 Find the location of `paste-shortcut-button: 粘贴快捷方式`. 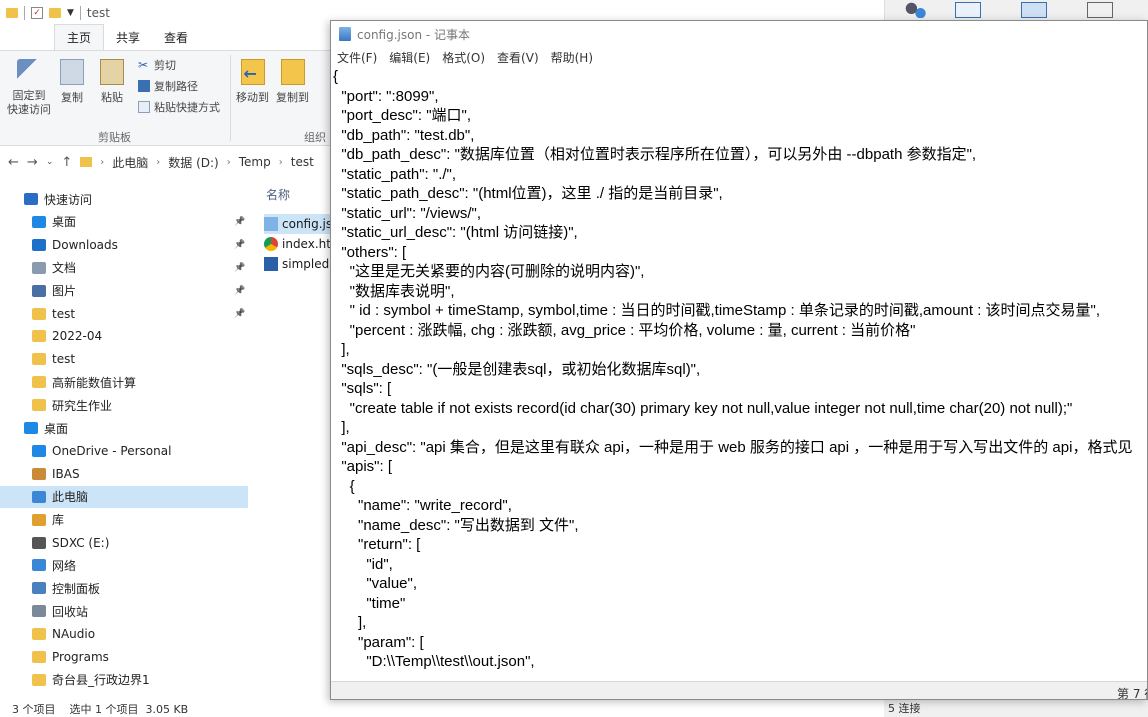

paste-shortcut-button: 粘贴快捷方式 is located at coordinates (179, 107).